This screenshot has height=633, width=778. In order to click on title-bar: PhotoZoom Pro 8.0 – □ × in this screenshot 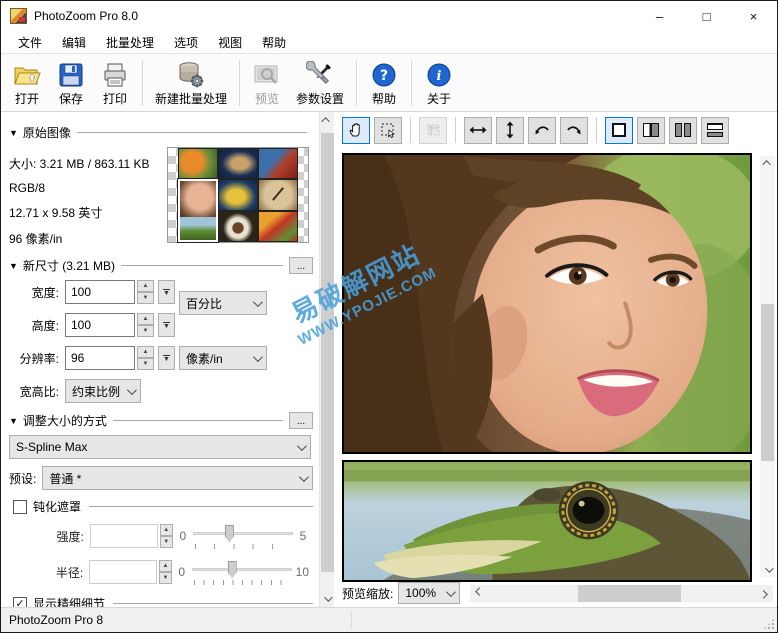, I will do `click(389, 16)`.